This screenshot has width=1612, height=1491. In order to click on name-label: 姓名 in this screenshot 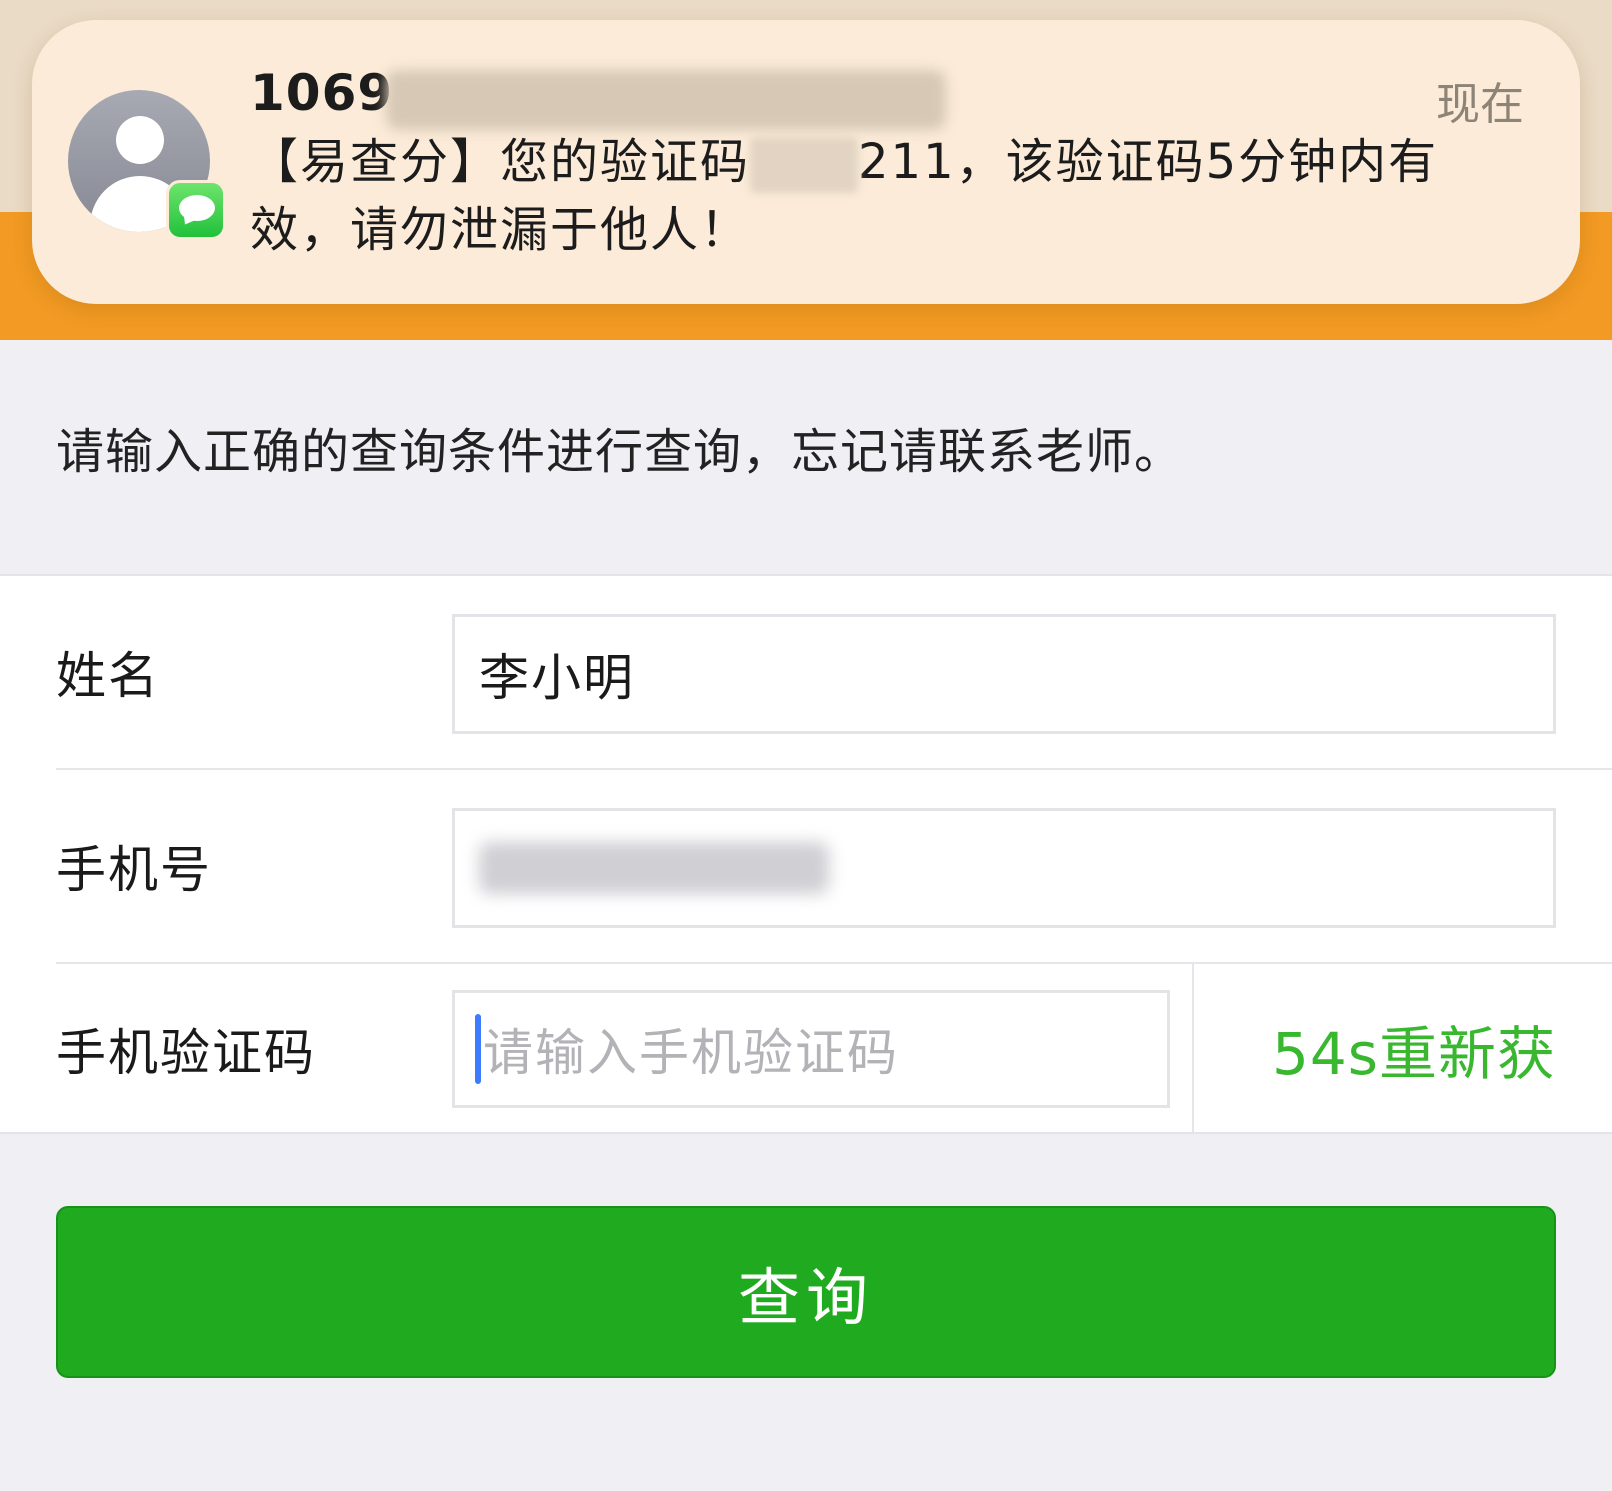, I will do `click(108, 676)`.